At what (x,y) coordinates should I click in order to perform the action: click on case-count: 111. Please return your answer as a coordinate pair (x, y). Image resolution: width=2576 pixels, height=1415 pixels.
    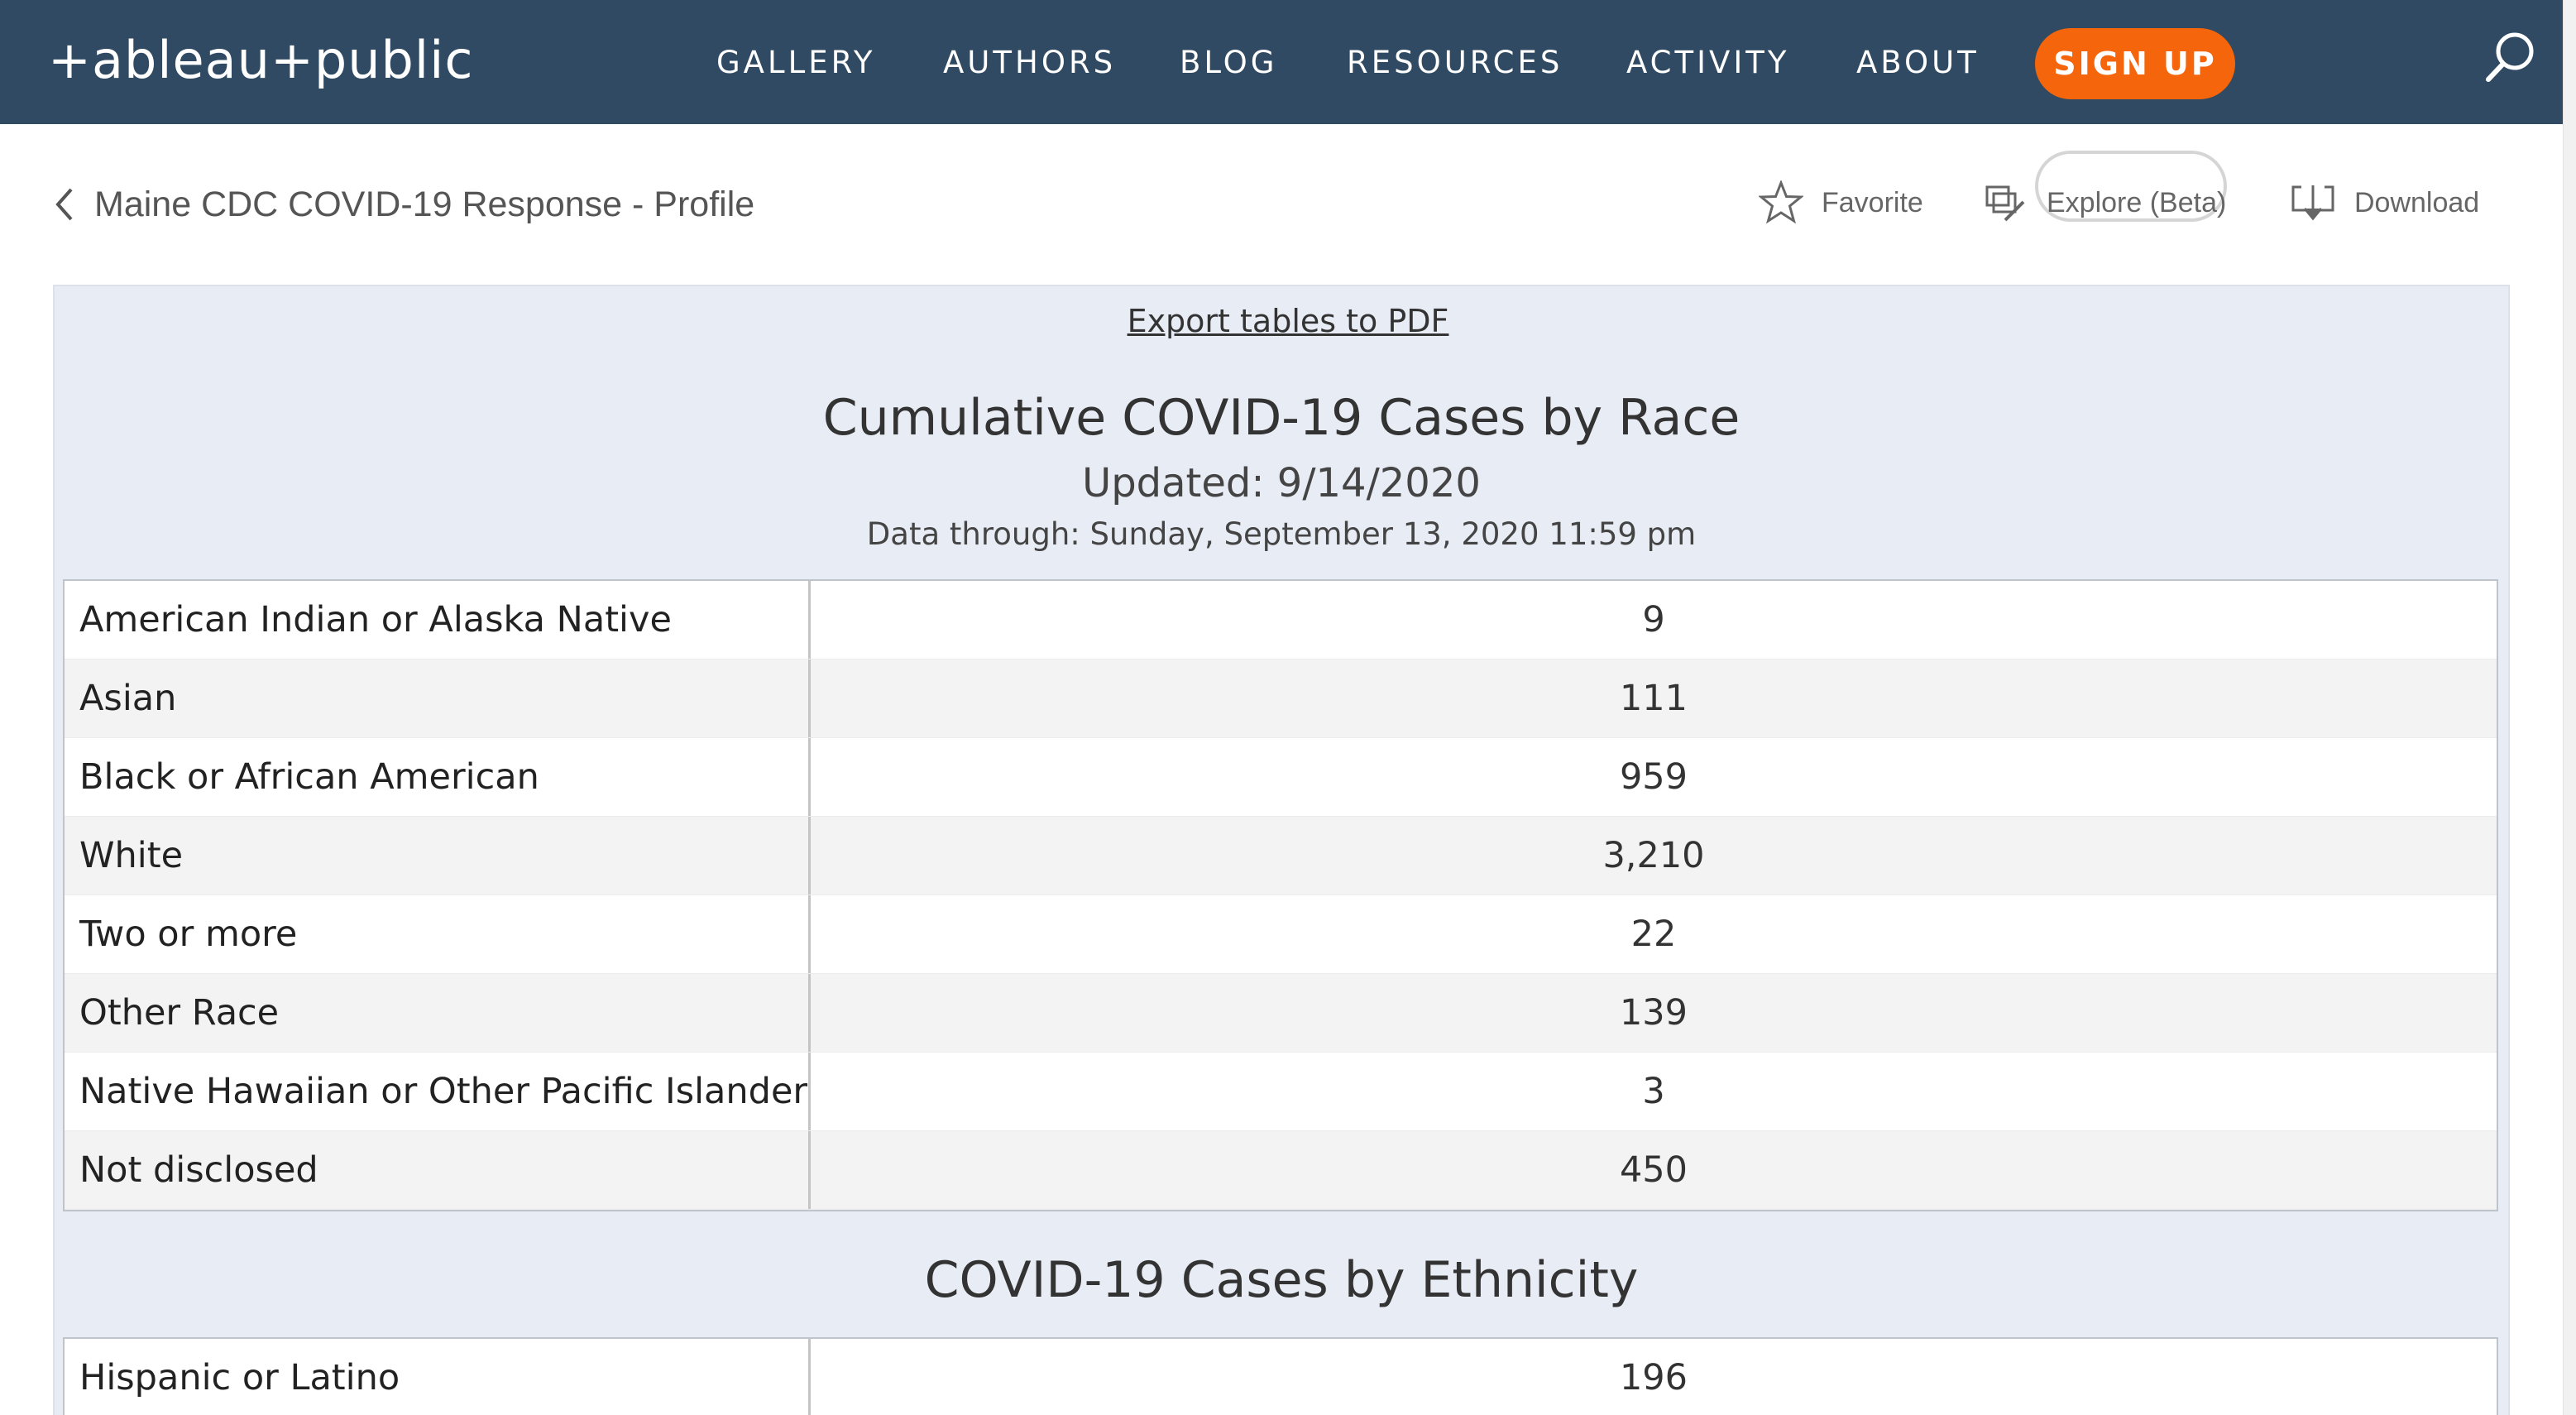
    Looking at the image, I should click on (1653, 698).